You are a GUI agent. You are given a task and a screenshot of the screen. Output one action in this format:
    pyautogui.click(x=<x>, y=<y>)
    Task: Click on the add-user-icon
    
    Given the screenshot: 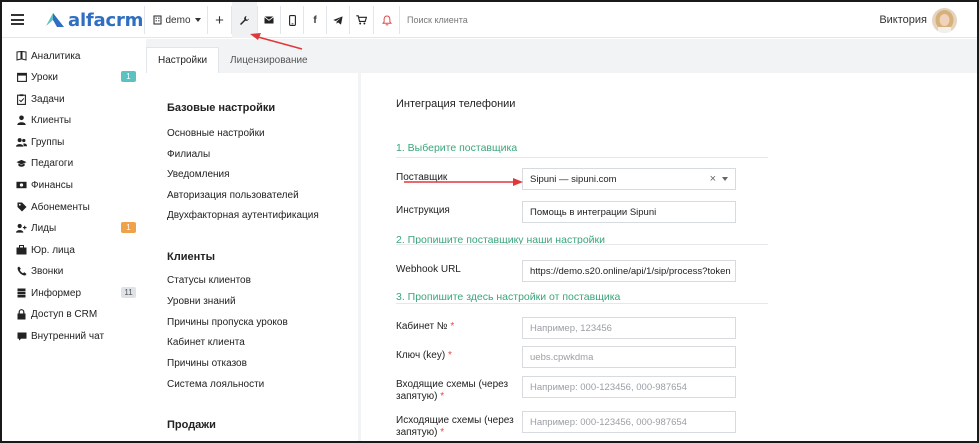 What is the action you would take?
    pyautogui.click(x=21, y=228)
    